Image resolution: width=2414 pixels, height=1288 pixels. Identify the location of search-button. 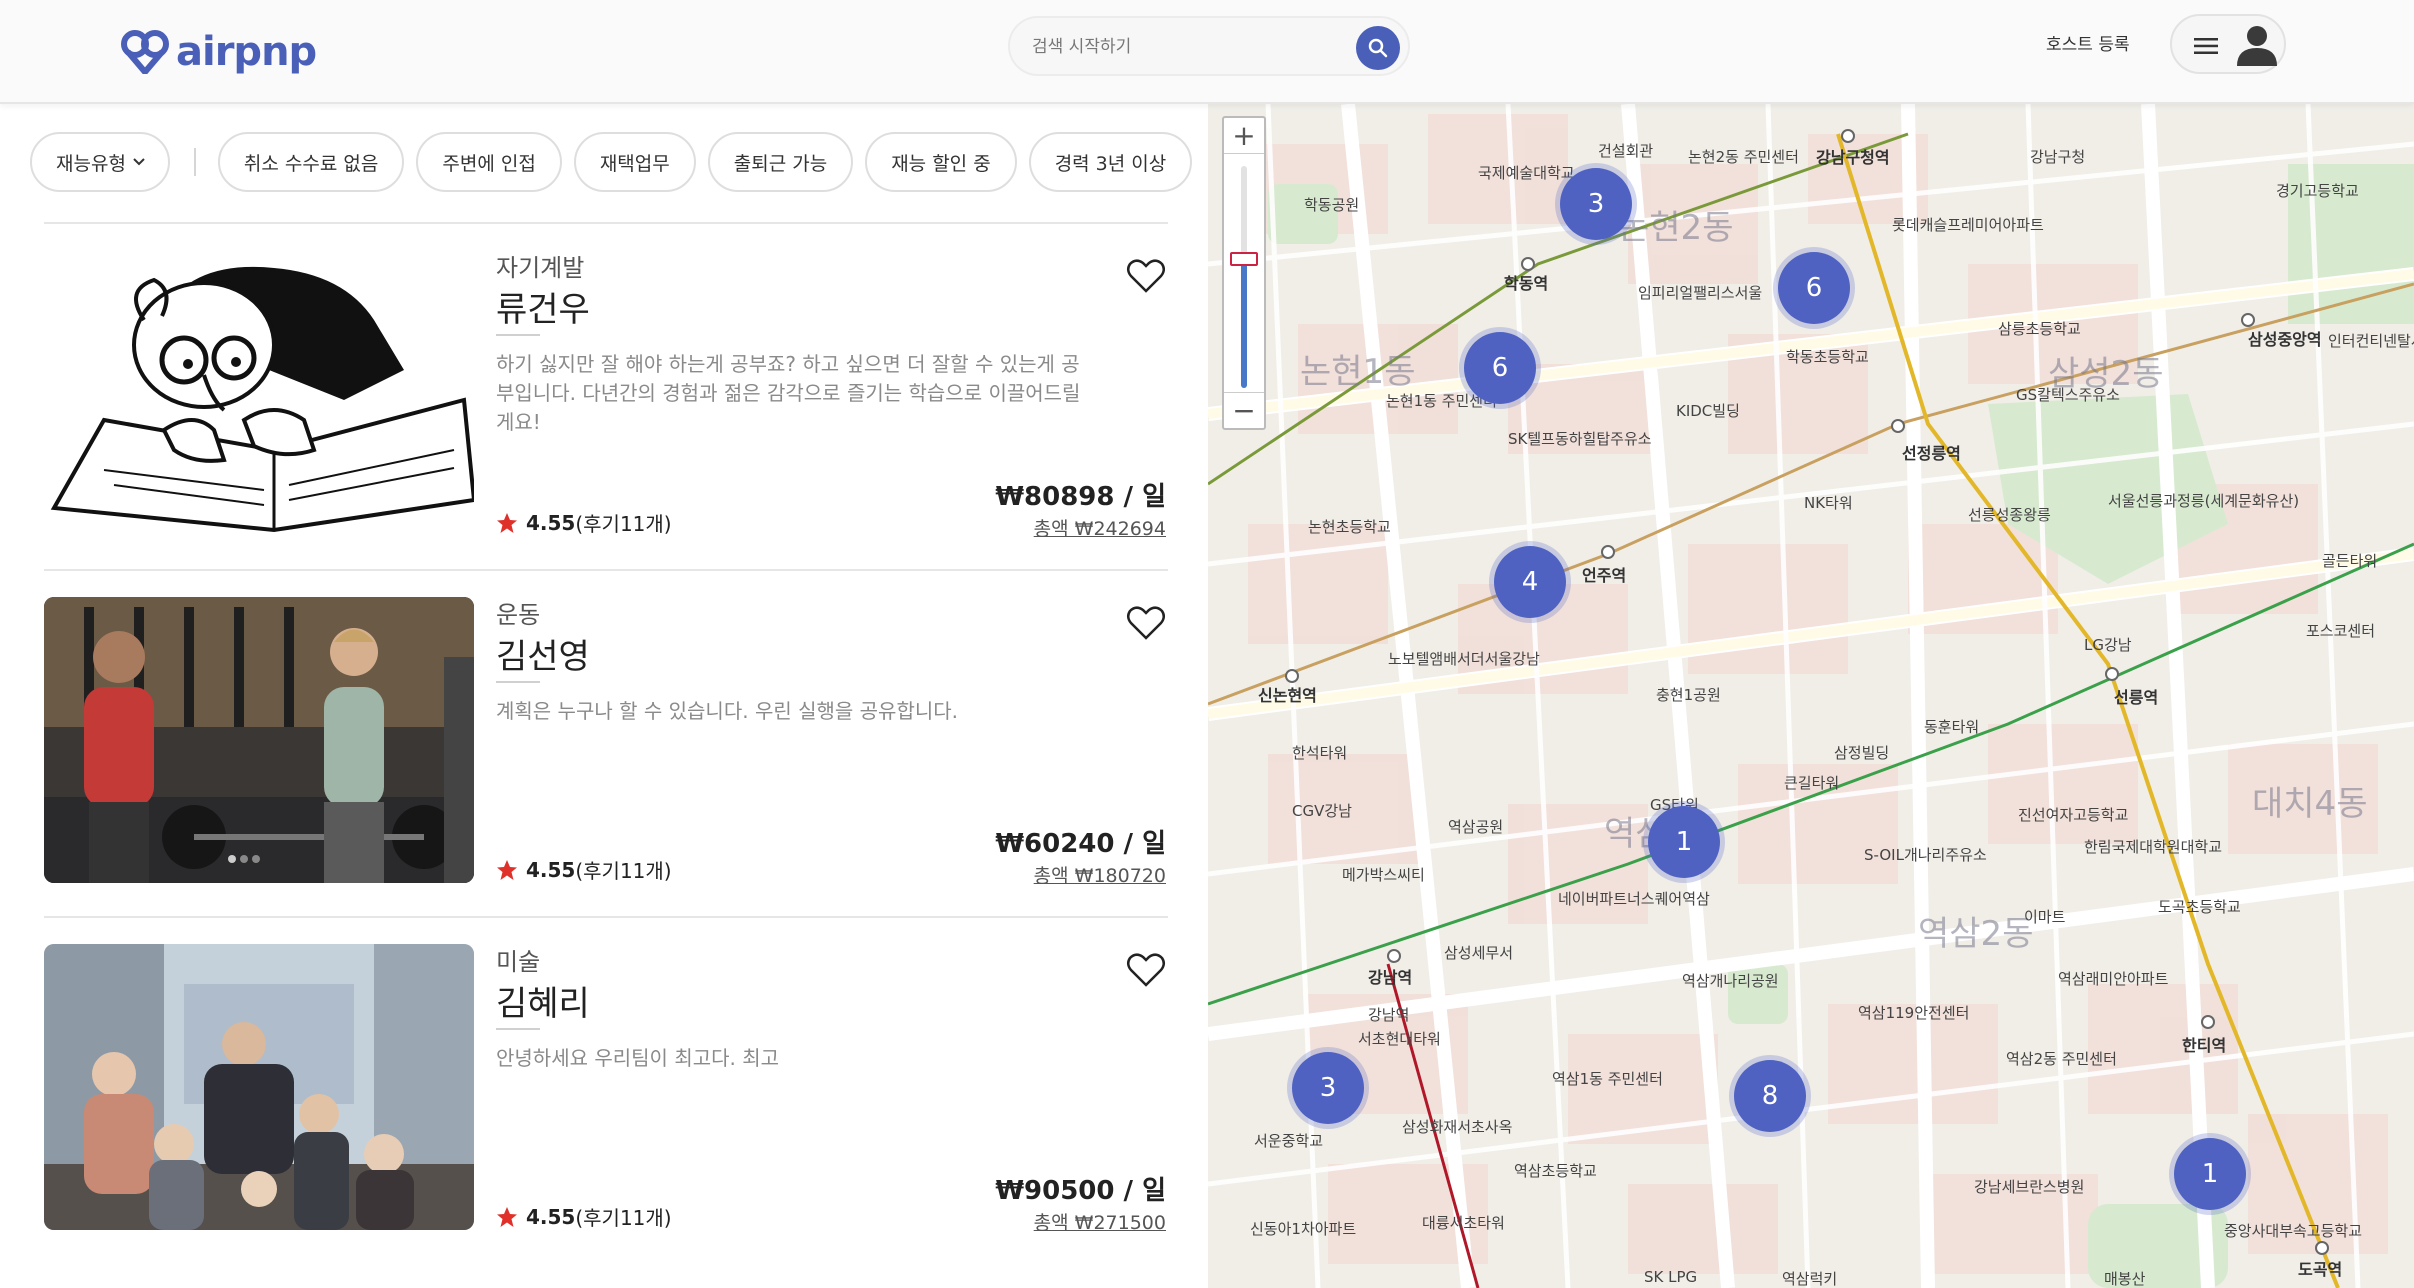
(1378, 48).